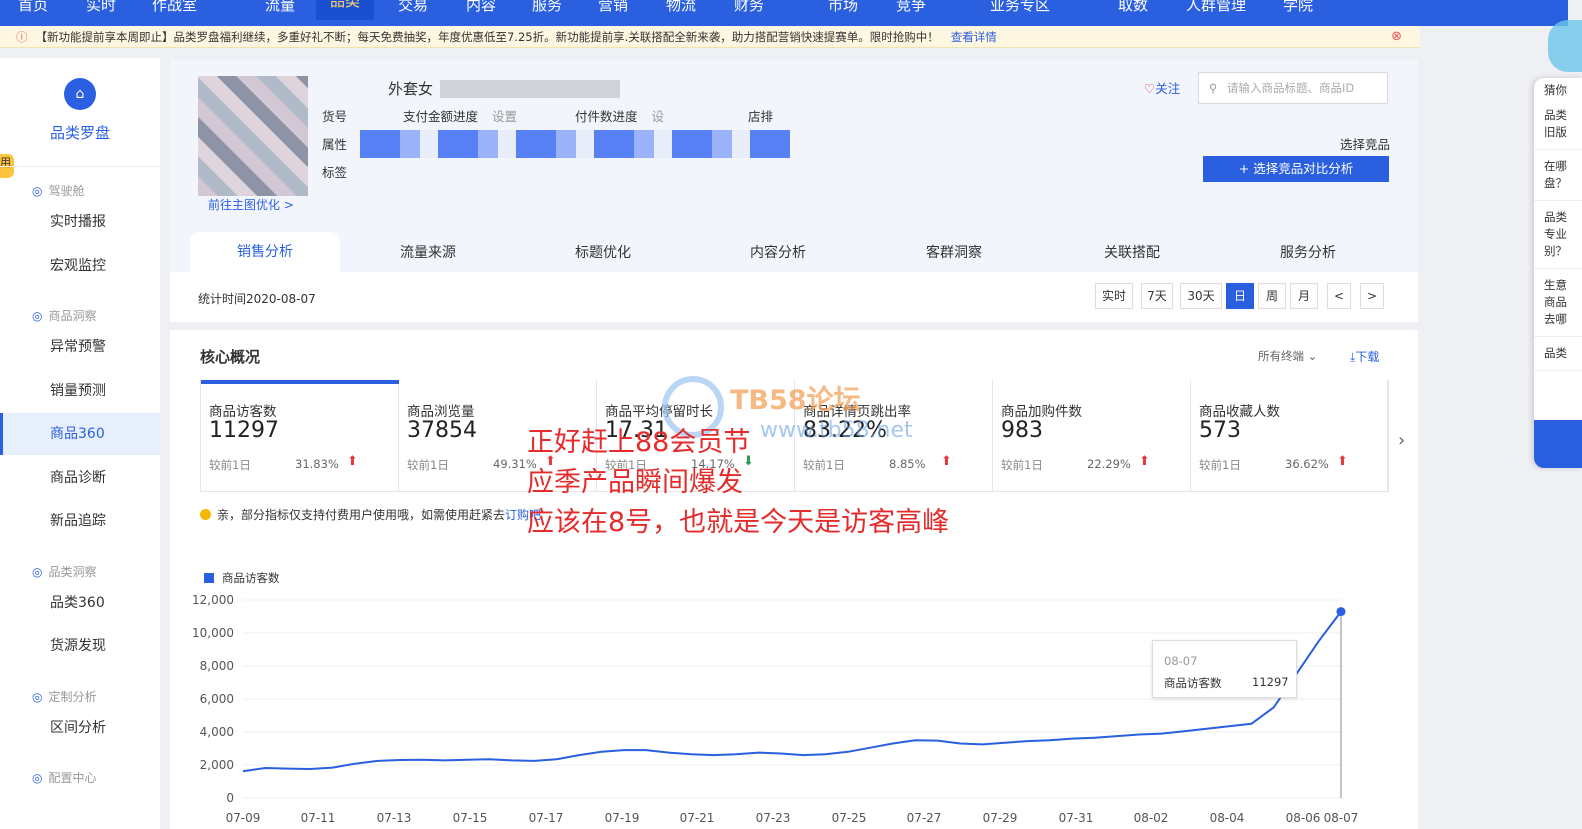 This screenshot has height=829, width=1582. Describe the element at coordinates (1092, 436) in the screenshot. I see `metric-card: 商品加购件数 983 较前1日 22.29% ⬆` at that location.